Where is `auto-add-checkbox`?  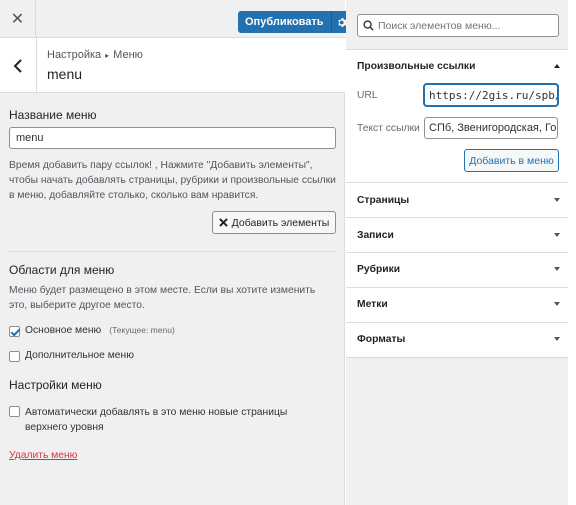
auto-add-checkbox is located at coordinates (14, 411).